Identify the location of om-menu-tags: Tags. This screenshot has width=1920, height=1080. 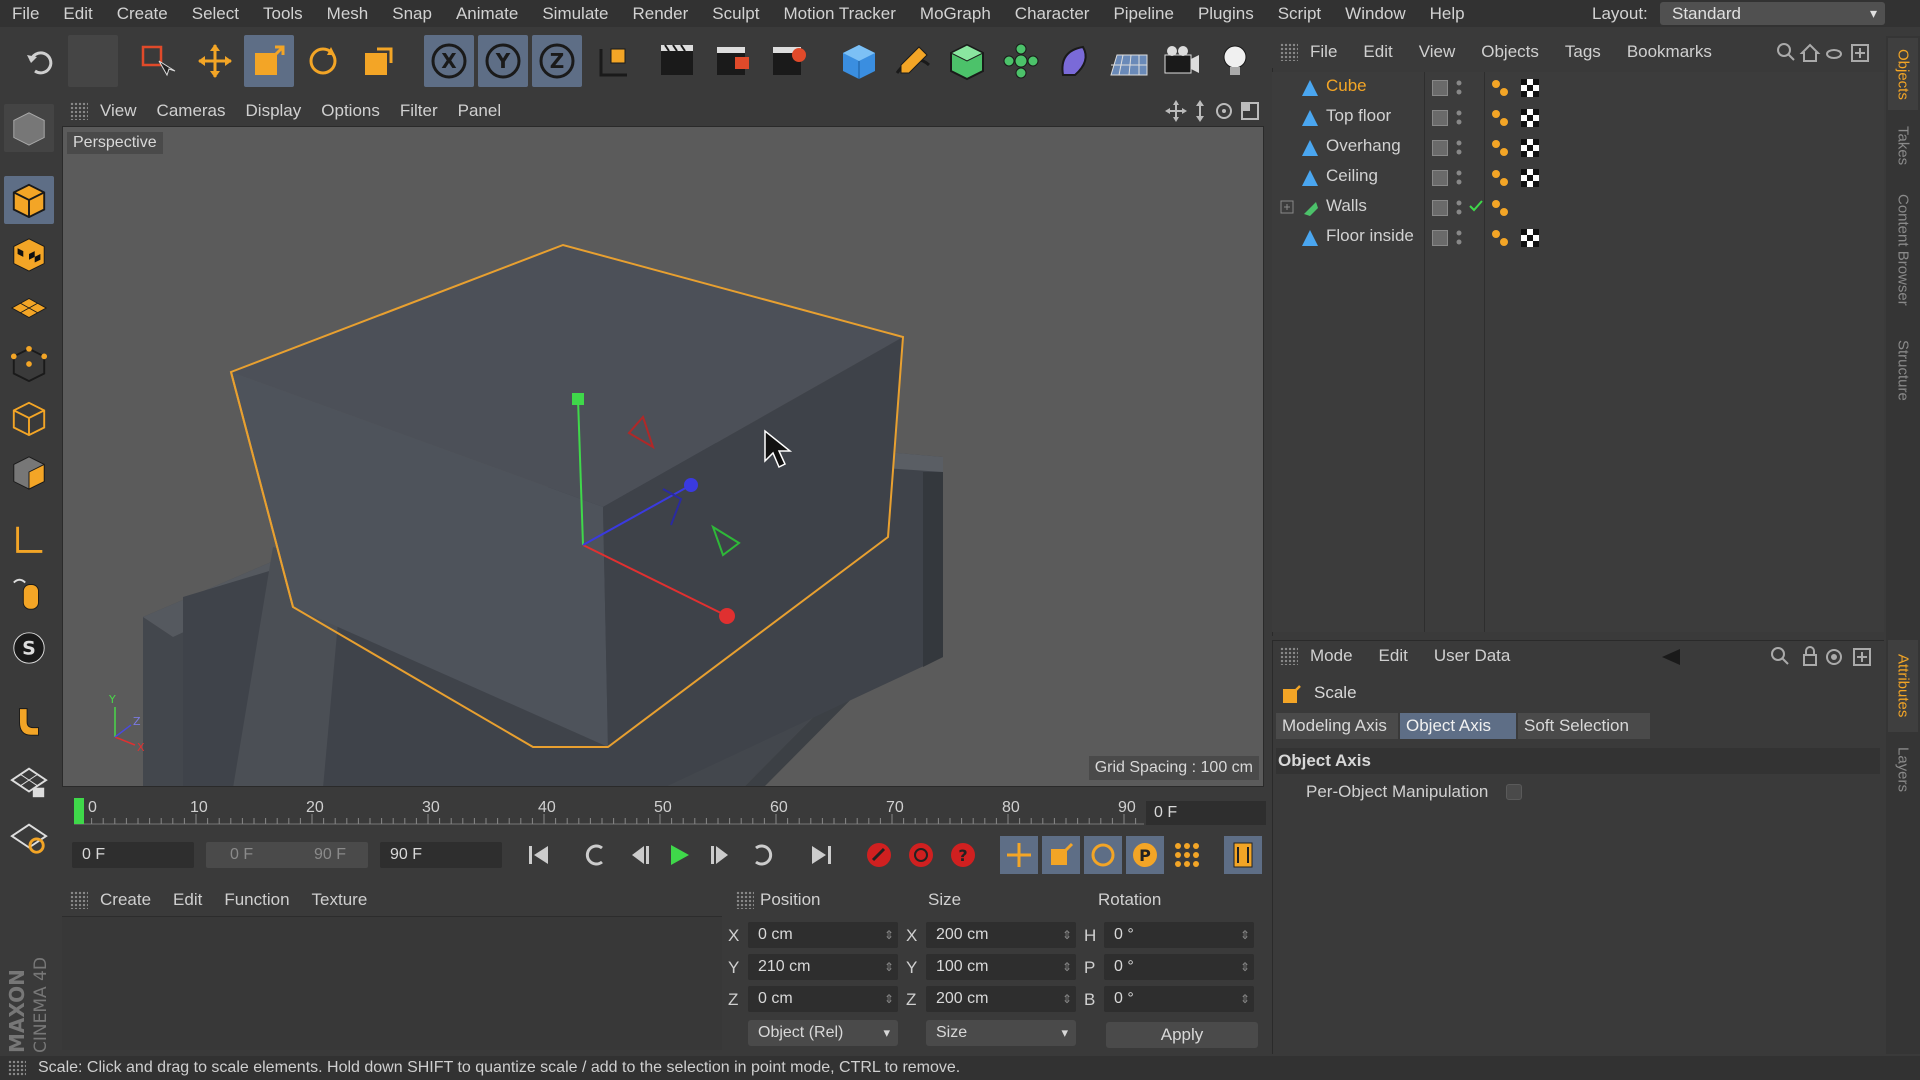
(1583, 52).